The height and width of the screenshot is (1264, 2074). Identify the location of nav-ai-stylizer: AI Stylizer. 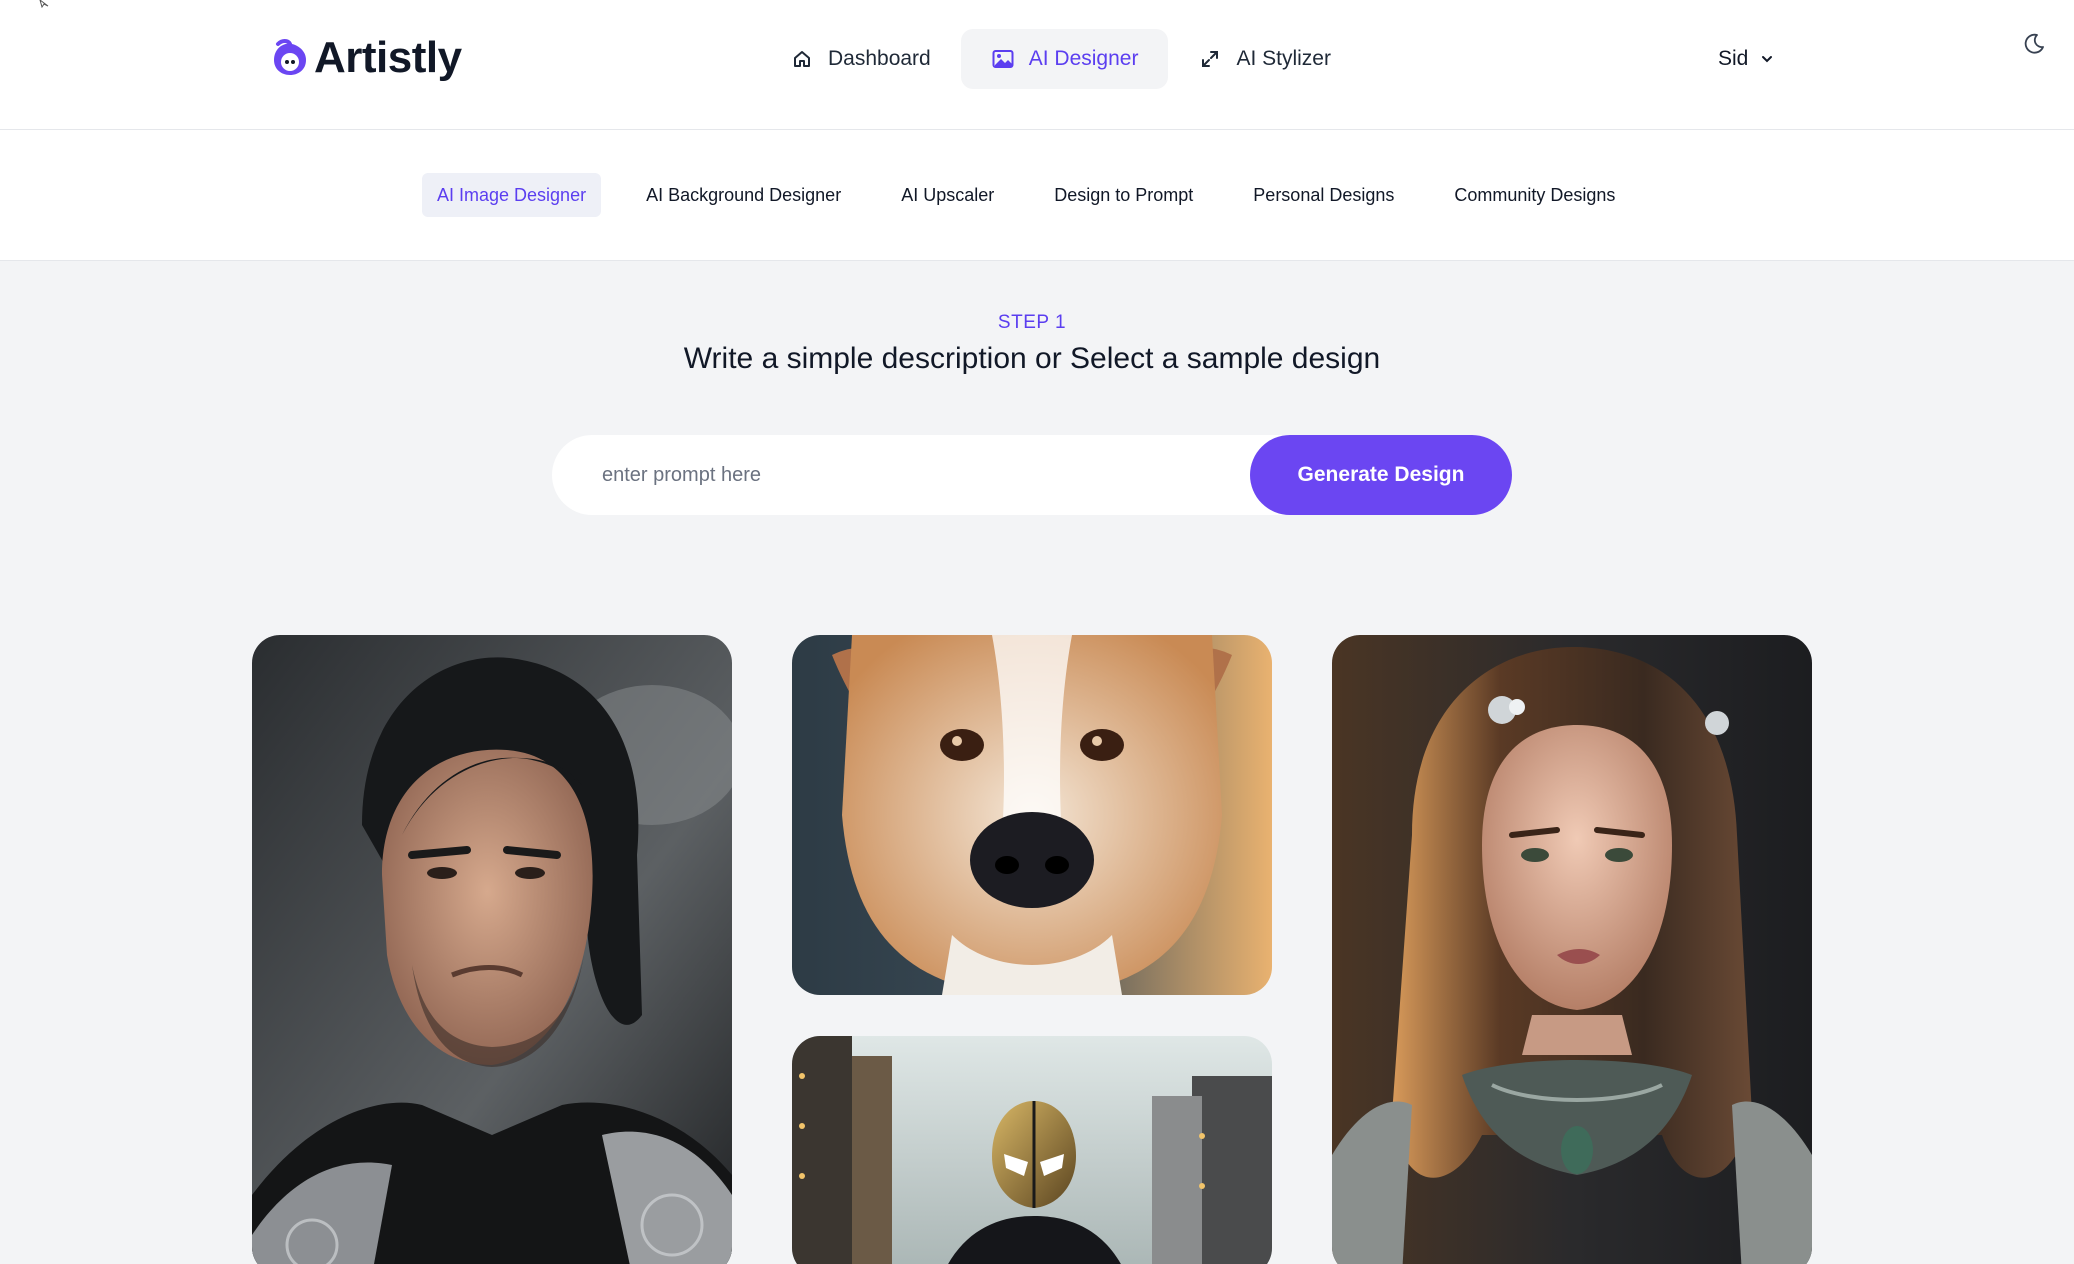
(1264, 59).